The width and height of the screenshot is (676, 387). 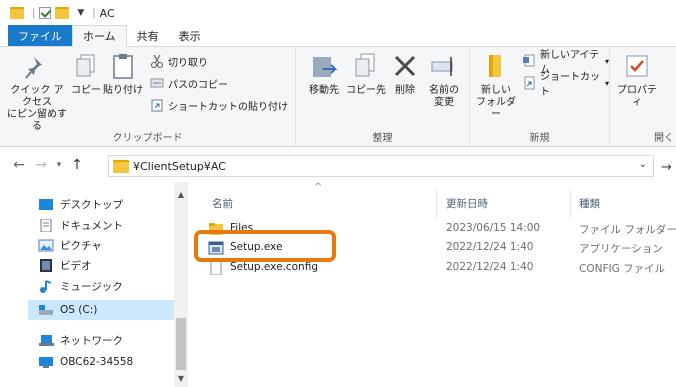 I want to click on copy-path-label: パスのコピー, so click(x=198, y=85).